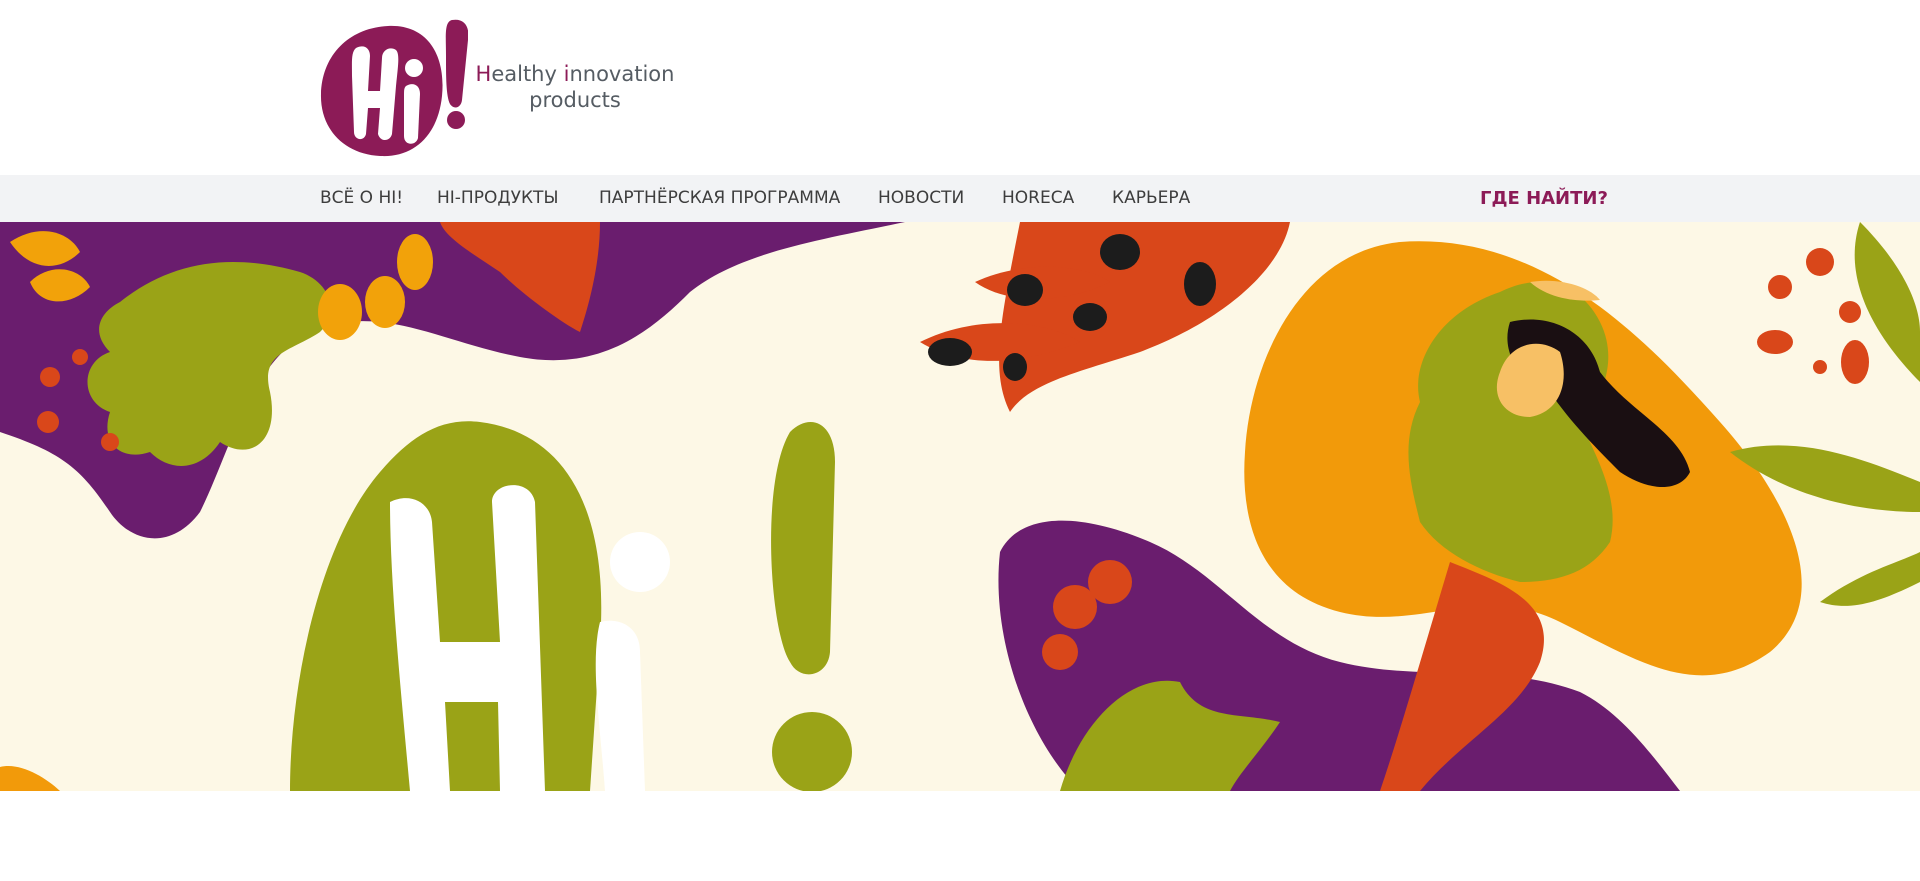 The width and height of the screenshot is (1920, 881). I want to click on nav-item-partner-program: ПАРТНЁРСКАЯ ПРОГРАММА, so click(719, 198).